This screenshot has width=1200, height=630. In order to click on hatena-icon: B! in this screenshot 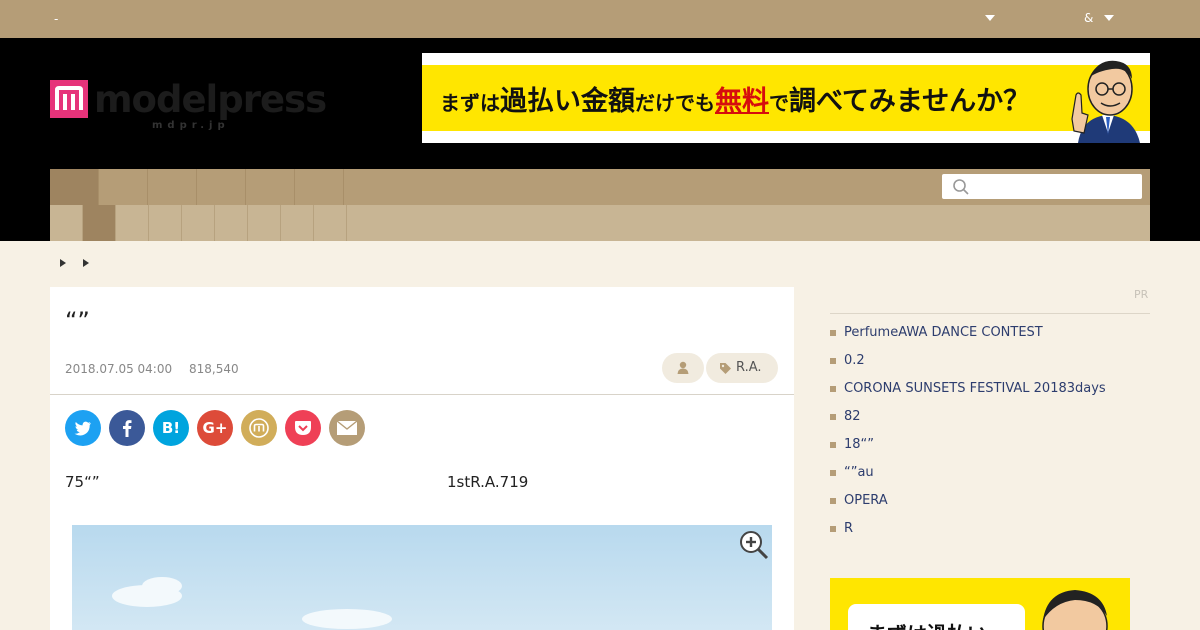, I will do `click(171, 428)`.